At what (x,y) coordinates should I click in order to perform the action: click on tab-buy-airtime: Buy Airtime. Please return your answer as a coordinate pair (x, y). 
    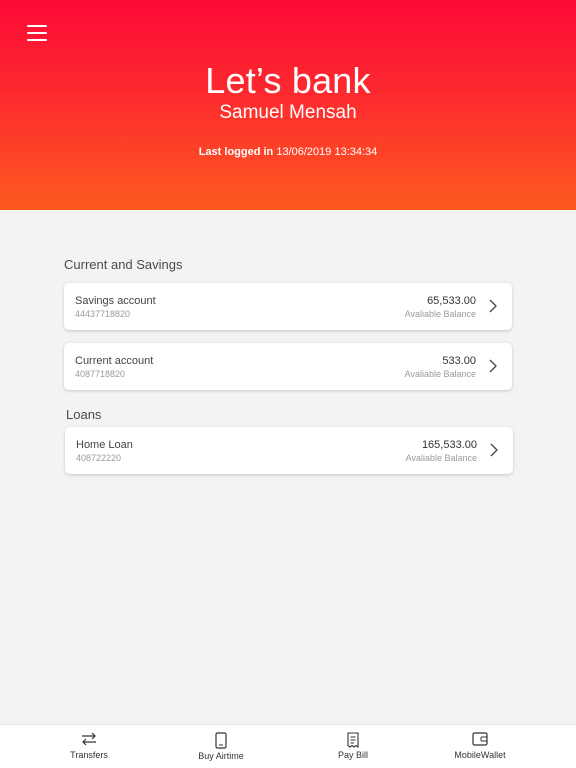
    Looking at the image, I should click on (221, 746).